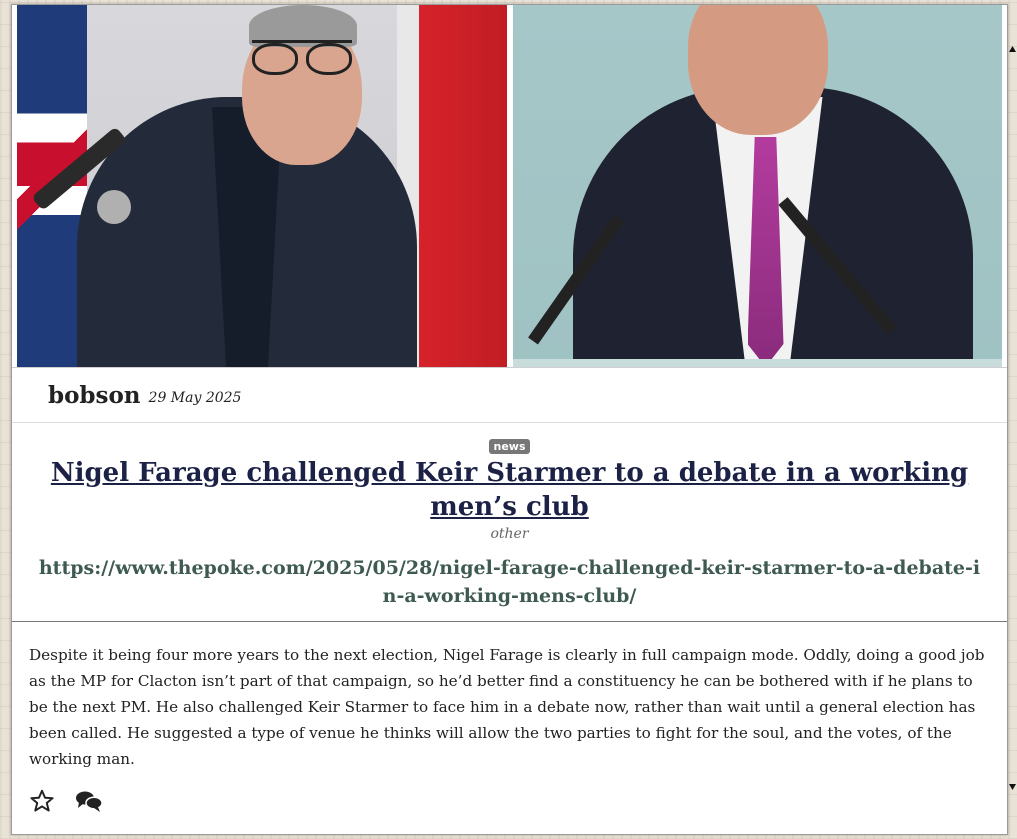 The width and height of the screenshot is (1017, 839). What do you see at coordinates (42, 801) in the screenshot?
I see `star-icon` at bounding box center [42, 801].